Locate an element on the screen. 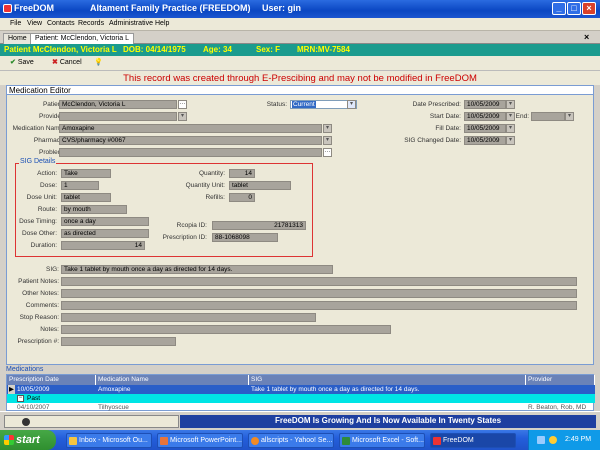 This screenshot has height=450, width=600. tab-home: Home is located at coordinates (17, 38).